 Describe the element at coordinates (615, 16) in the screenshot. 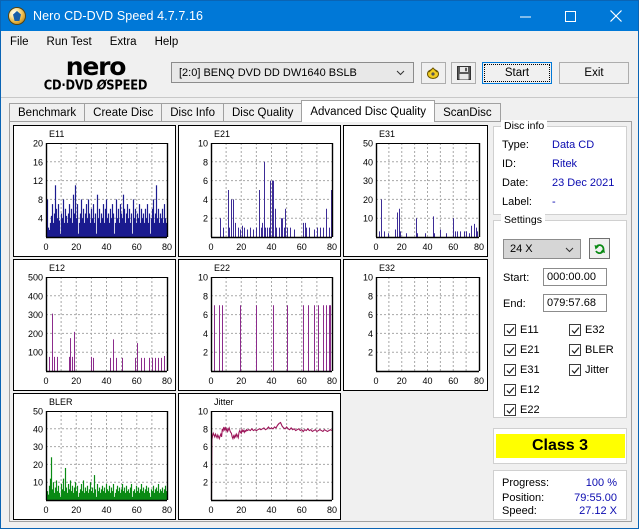

I see `close-button` at that location.